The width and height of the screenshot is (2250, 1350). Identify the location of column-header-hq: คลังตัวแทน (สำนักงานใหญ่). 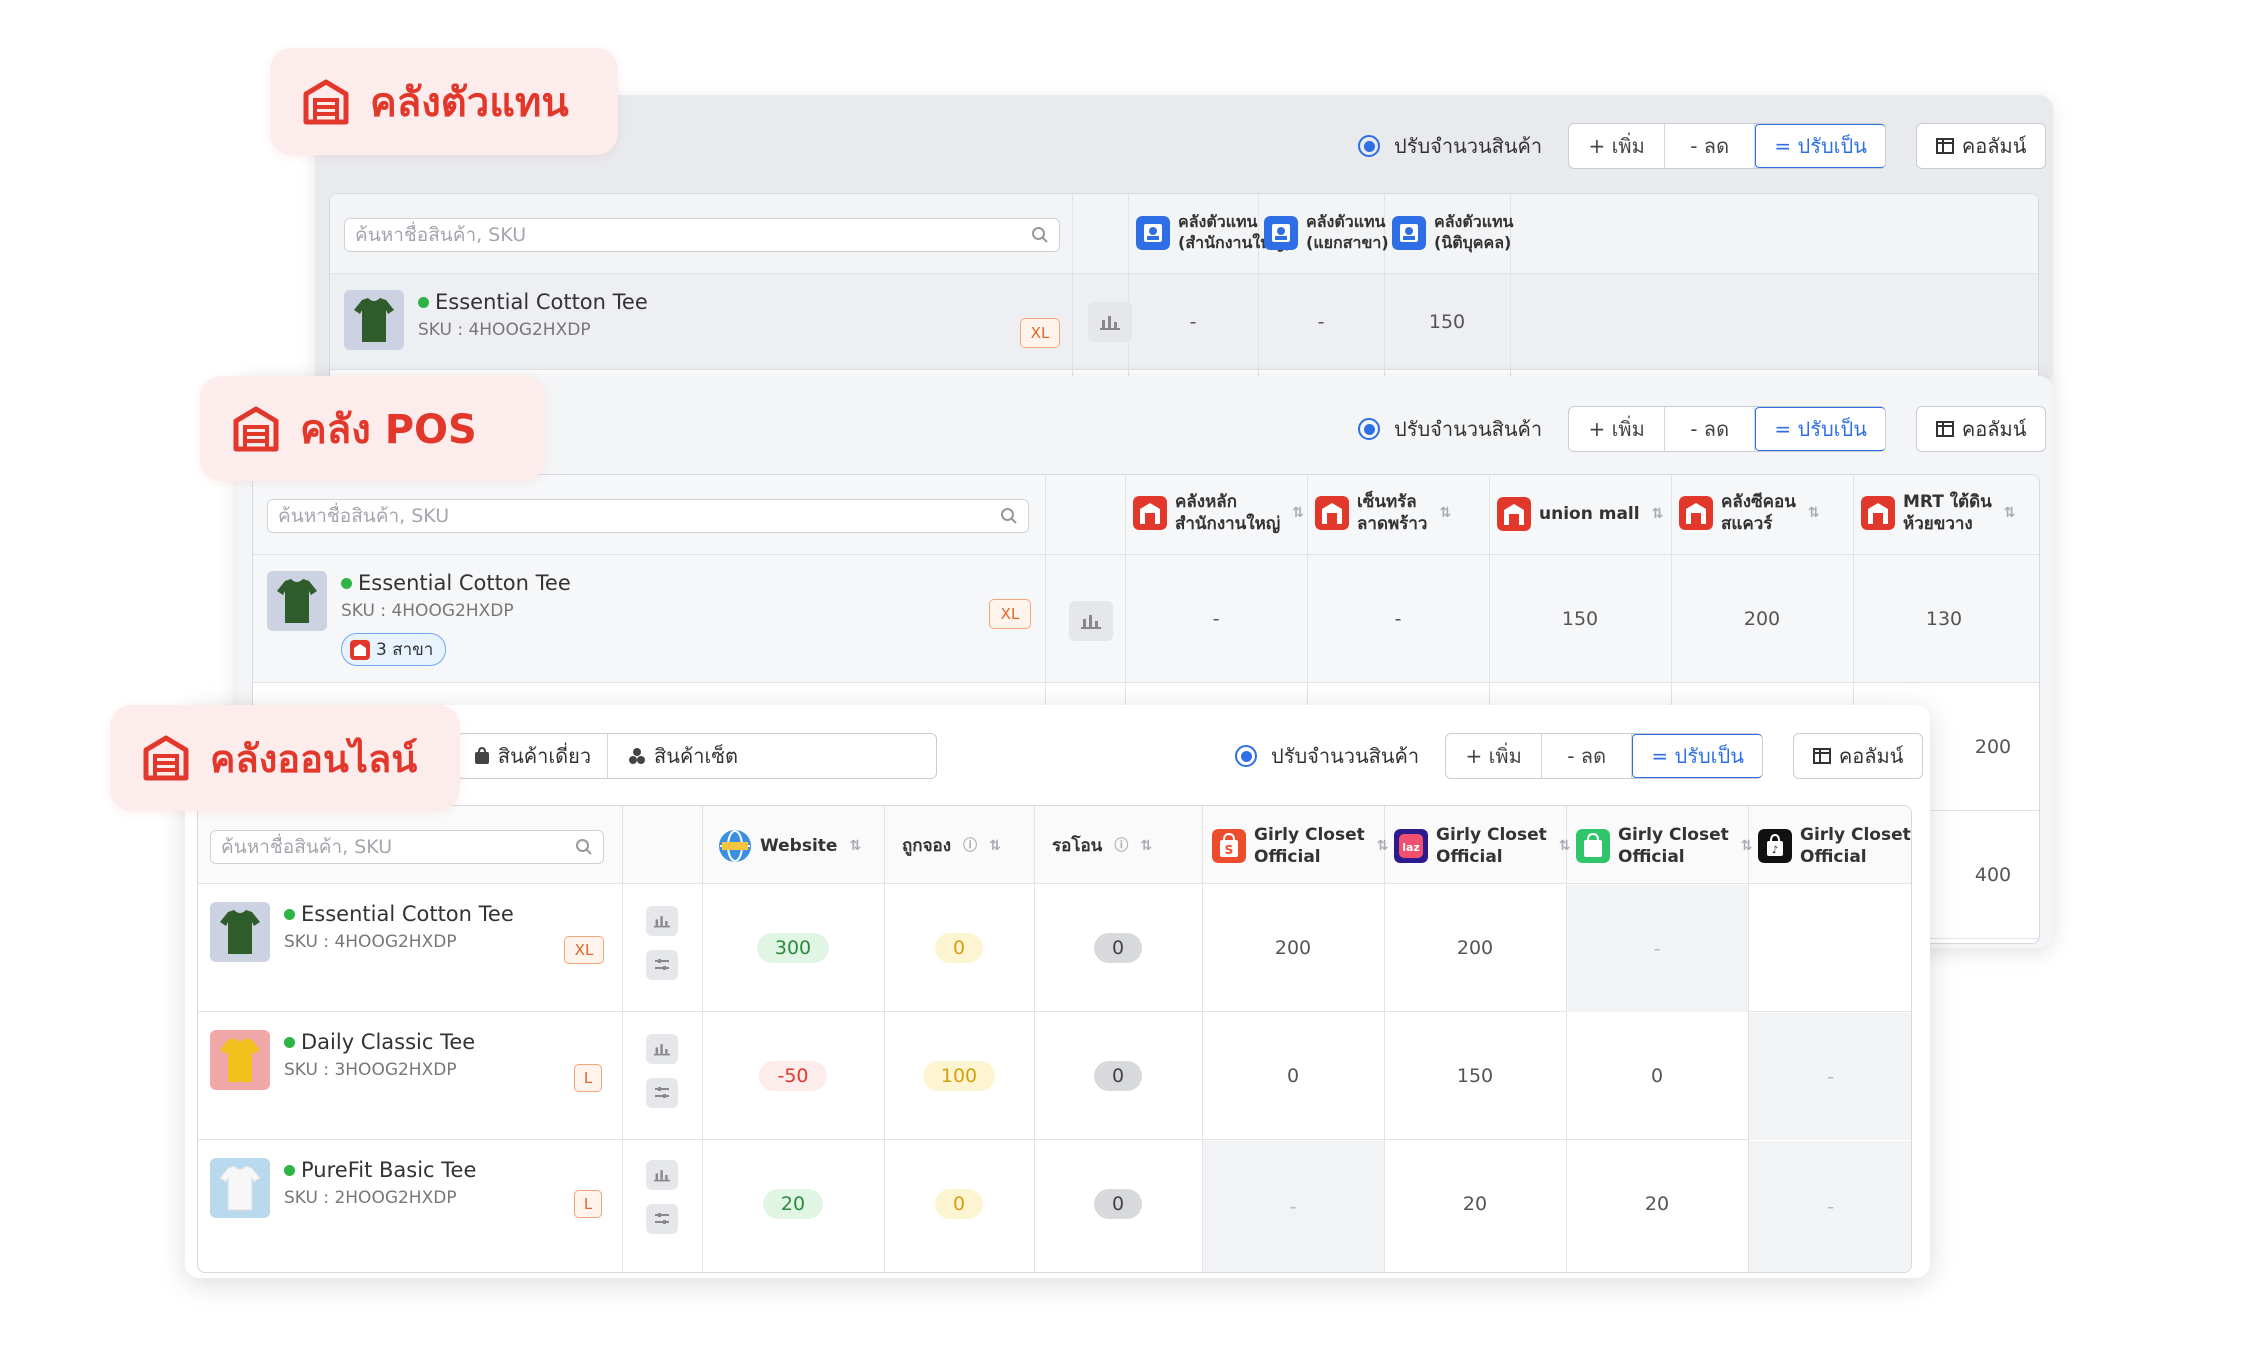
(1214, 233).